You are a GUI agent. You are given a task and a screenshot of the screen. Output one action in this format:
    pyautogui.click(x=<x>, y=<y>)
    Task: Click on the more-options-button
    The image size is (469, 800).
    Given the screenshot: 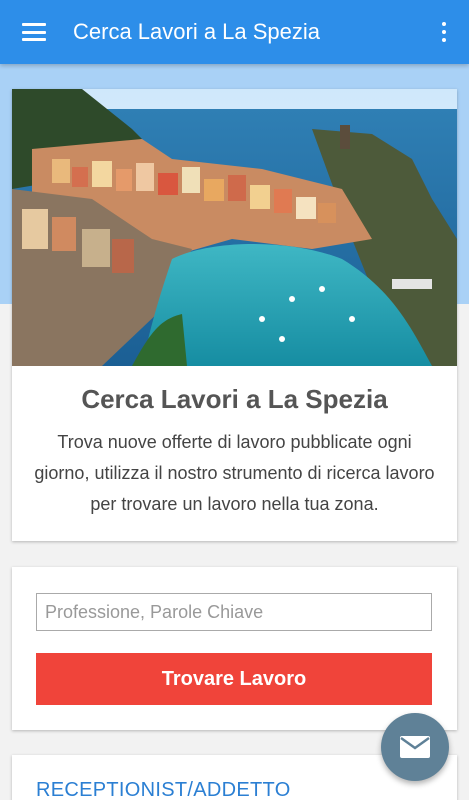 What is the action you would take?
    pyautogui.click(x=444, y=32)
    